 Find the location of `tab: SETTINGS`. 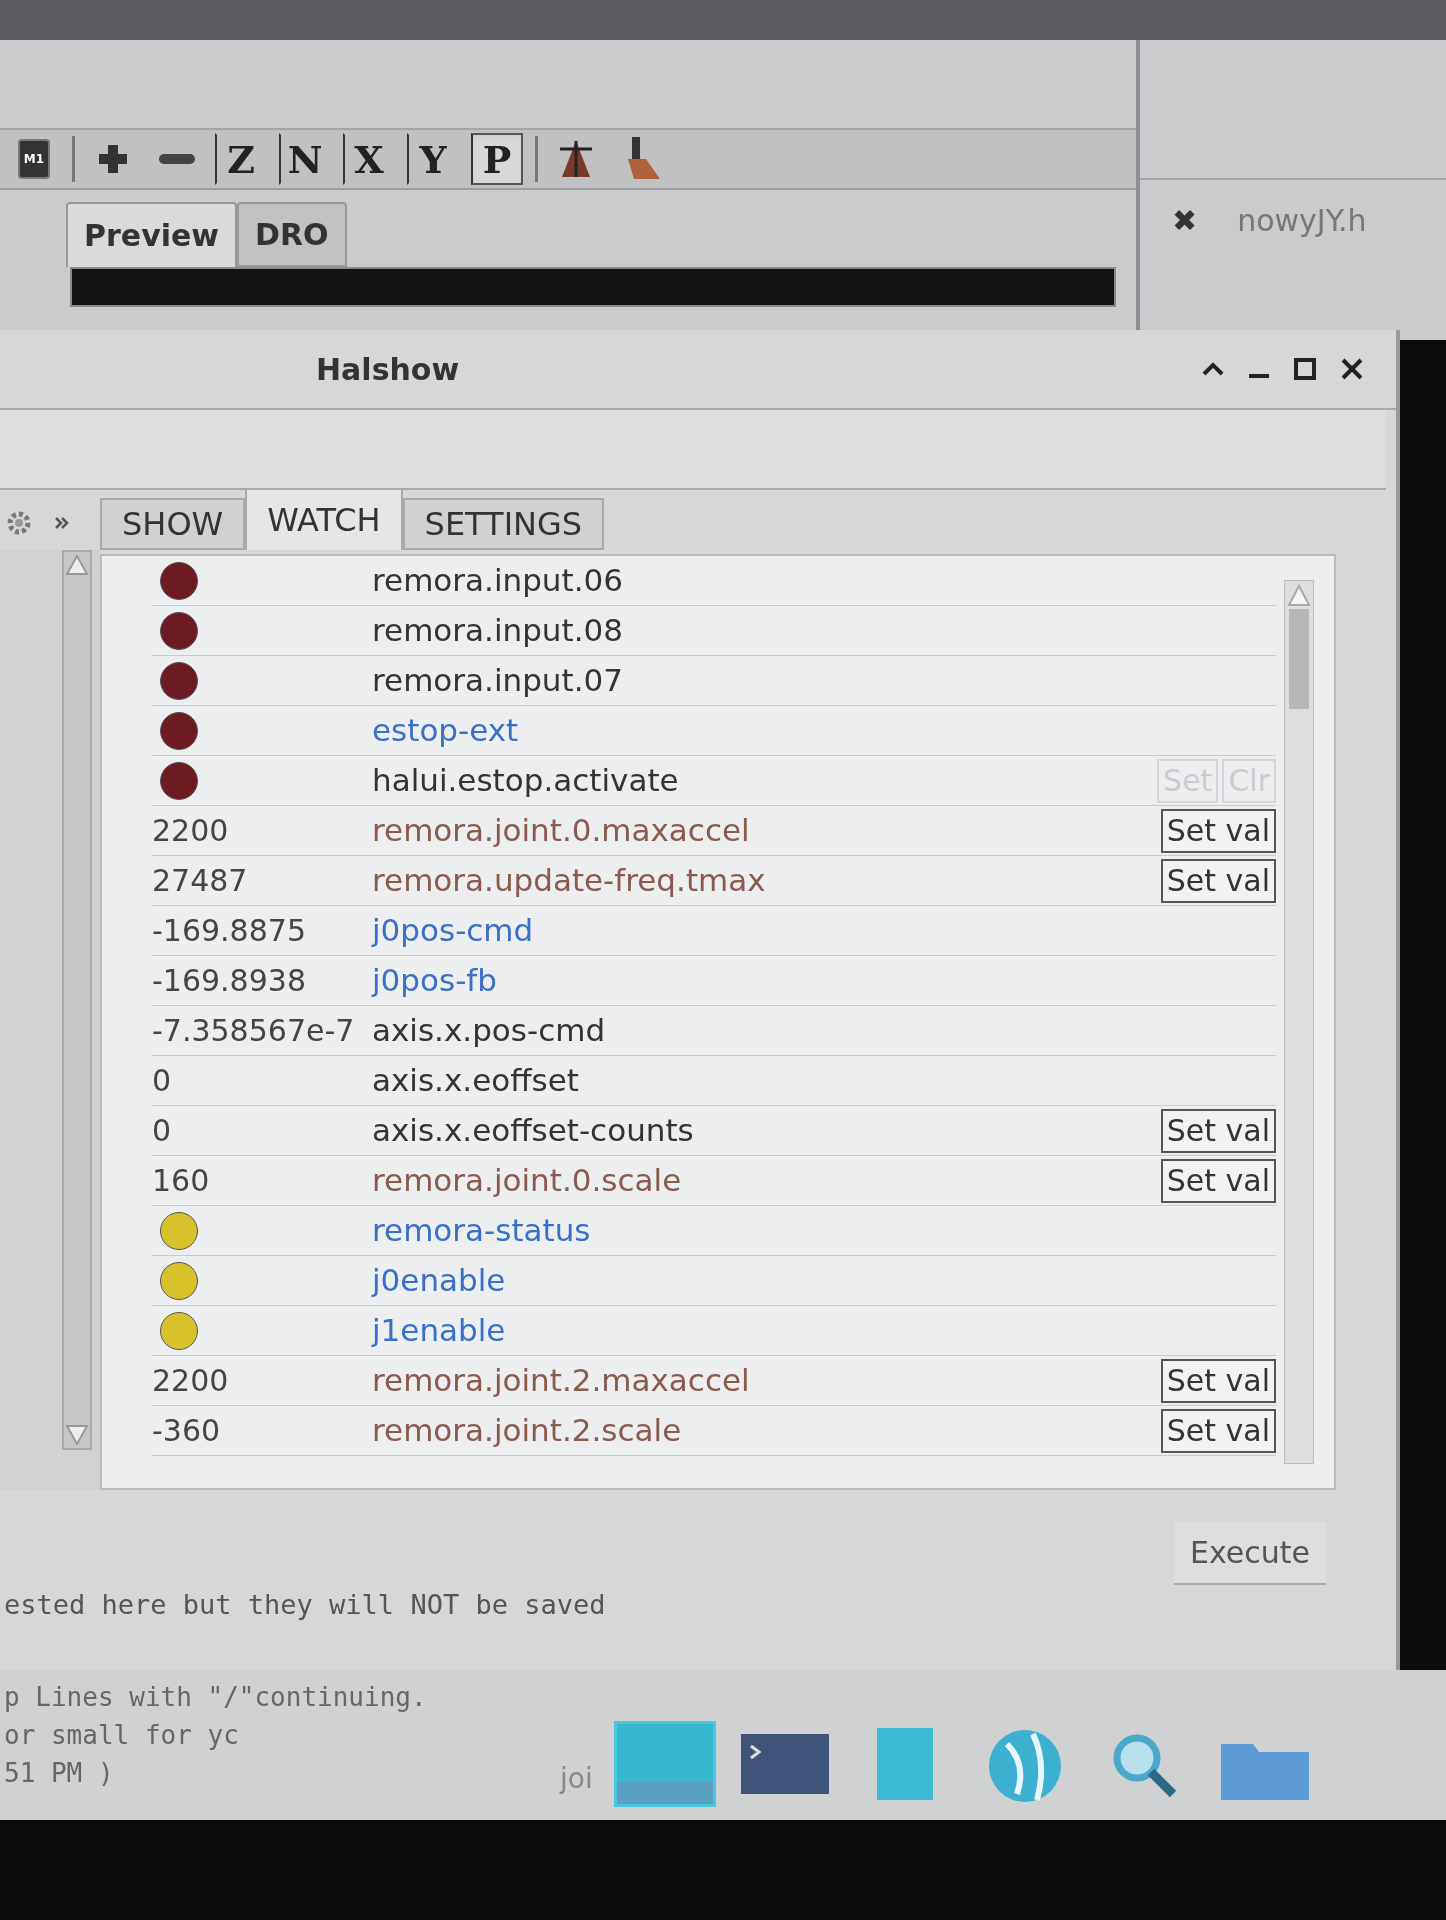

tab: SETTINGS is located at coordinates (503, 524).